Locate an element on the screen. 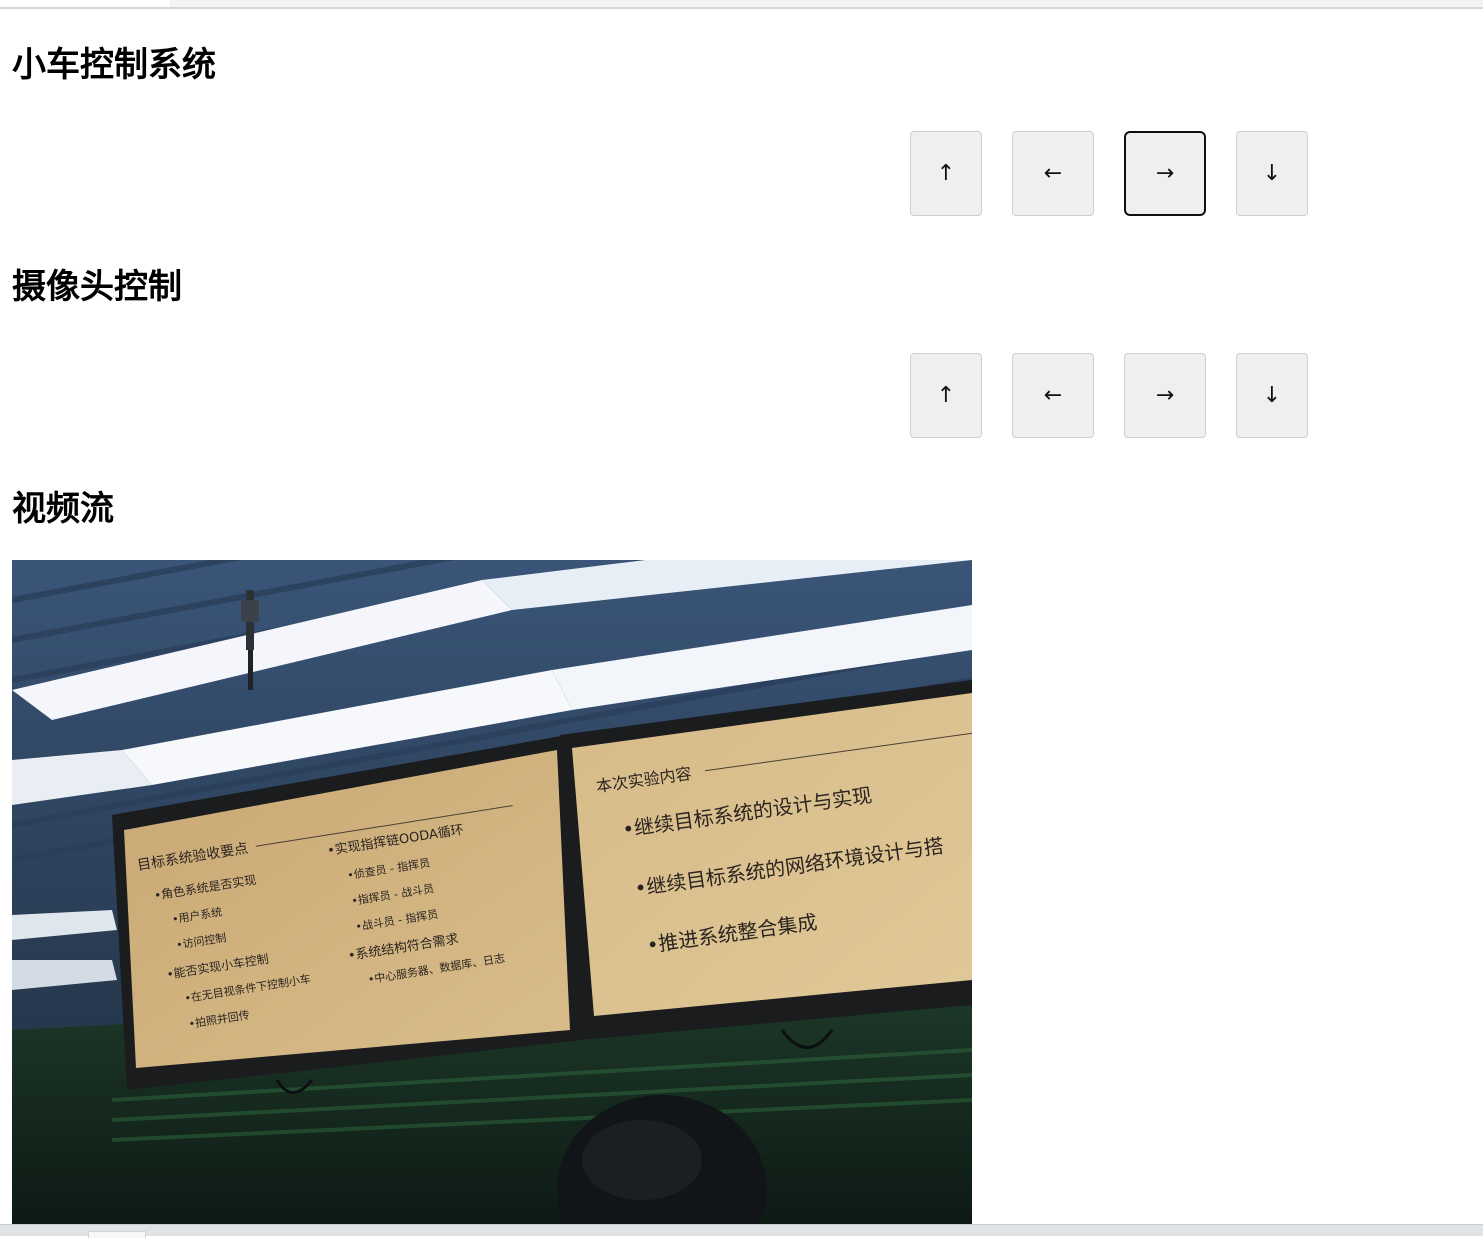 The height and width of the screenshot is (1238, 1483). camera-down-button: ↓ is located at coordinates (1272, 395).